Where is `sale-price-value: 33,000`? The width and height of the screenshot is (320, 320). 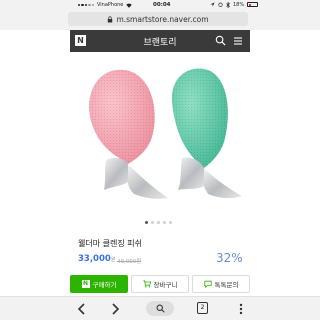 sale-price-value: 33,000 is located at coordinates (94, 259).